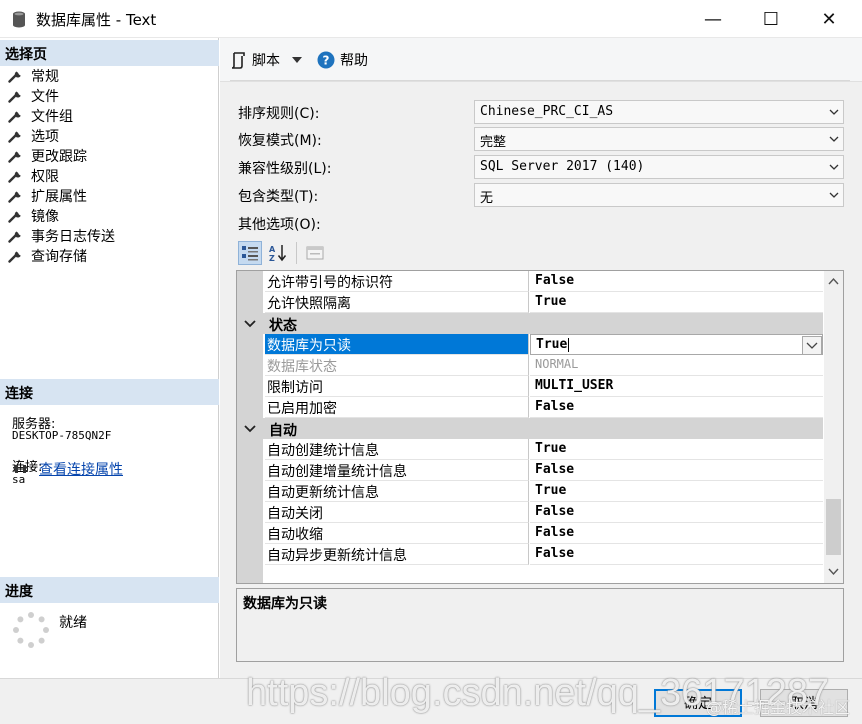 Image resolution: width=862 pixels, height=724 pixels. Describe the element at coordinates (659, 195) in the screenshot. I see `containment-type-combo: 无` at that location.